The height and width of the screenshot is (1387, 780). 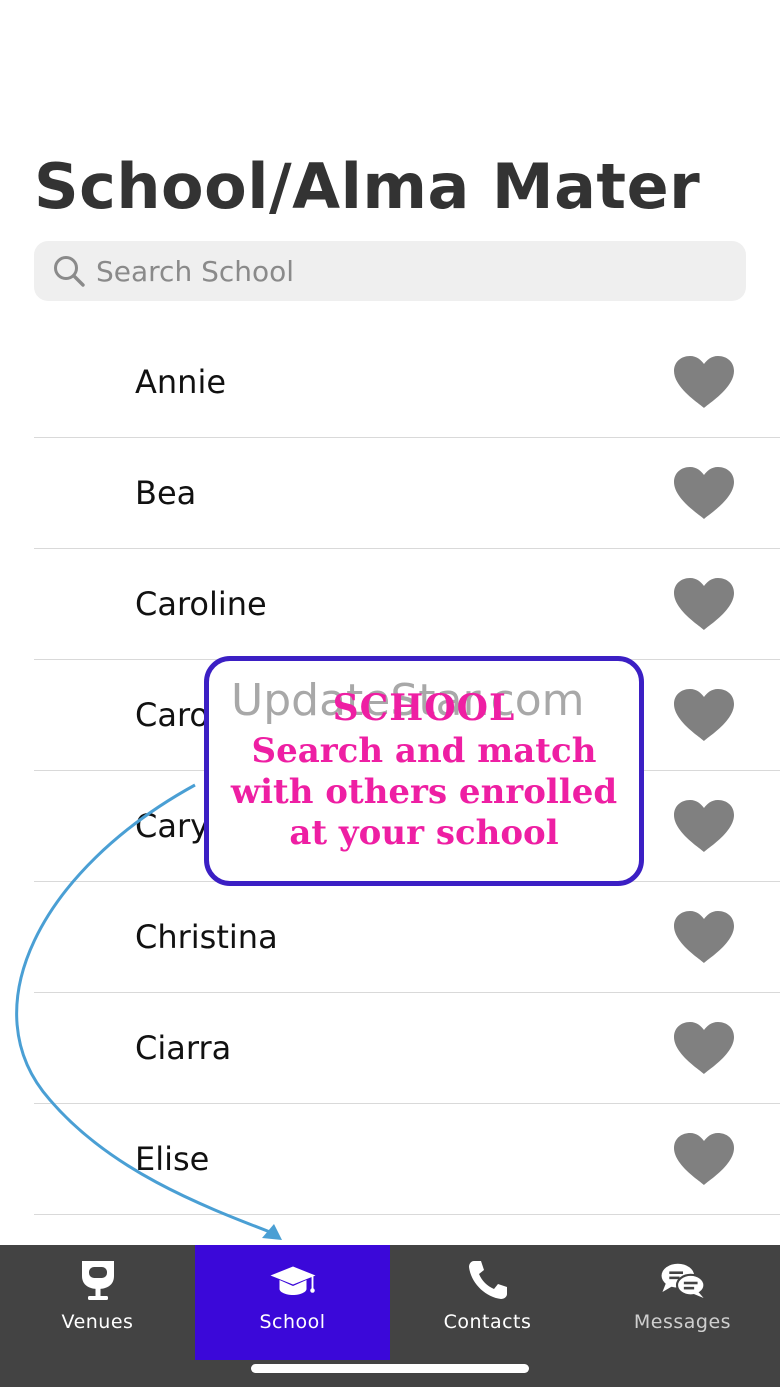 I want to click on tab-contacts: Contacts, so click(x=487, y=1302).